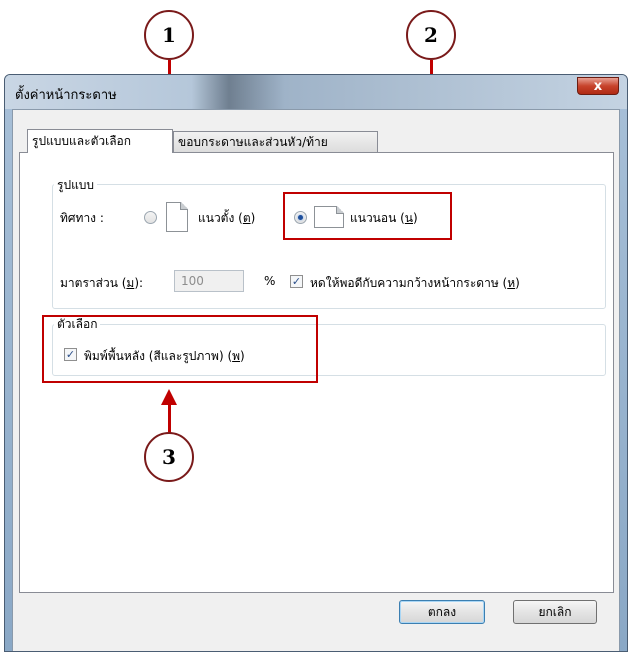 Image resolution: width=635 pixels, height=652 pixels. Describe the element at coordinates (275, 141) in the screenshot. I see `tab-margins-header-footer: ขอบกระดาษและส่วนหัว/ท้าย` at that location.